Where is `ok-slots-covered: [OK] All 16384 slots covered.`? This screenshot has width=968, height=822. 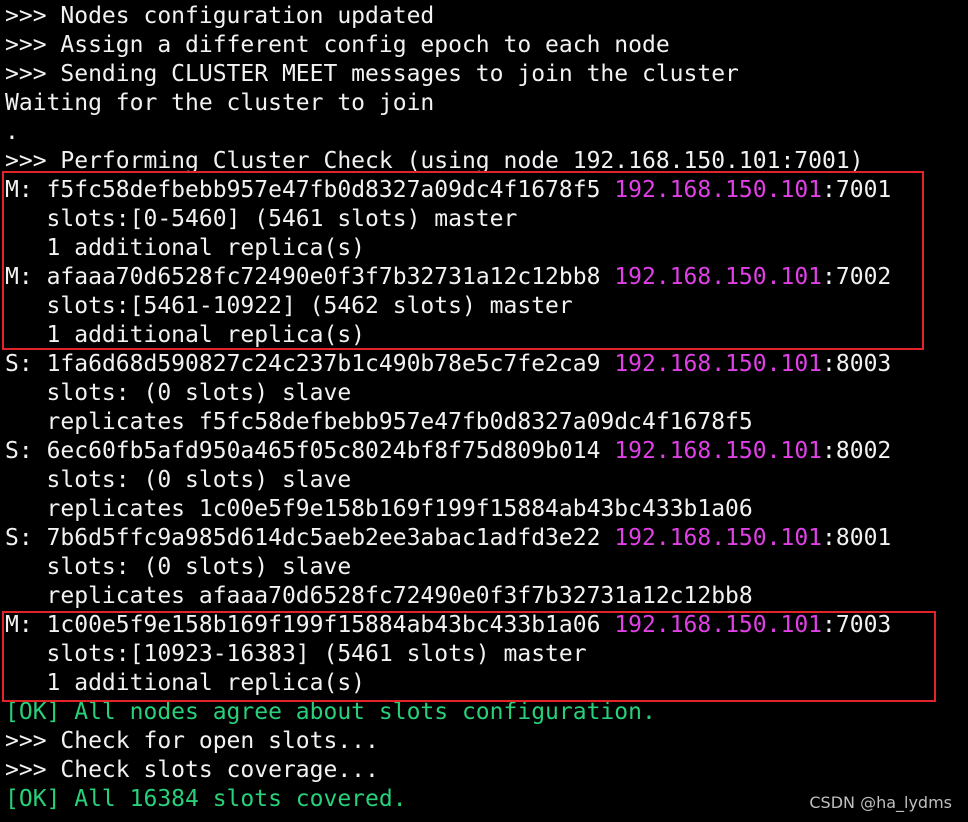 ok-slots-covered: [OK] All 16384 slots covered. is located at coordinates (206, 799).